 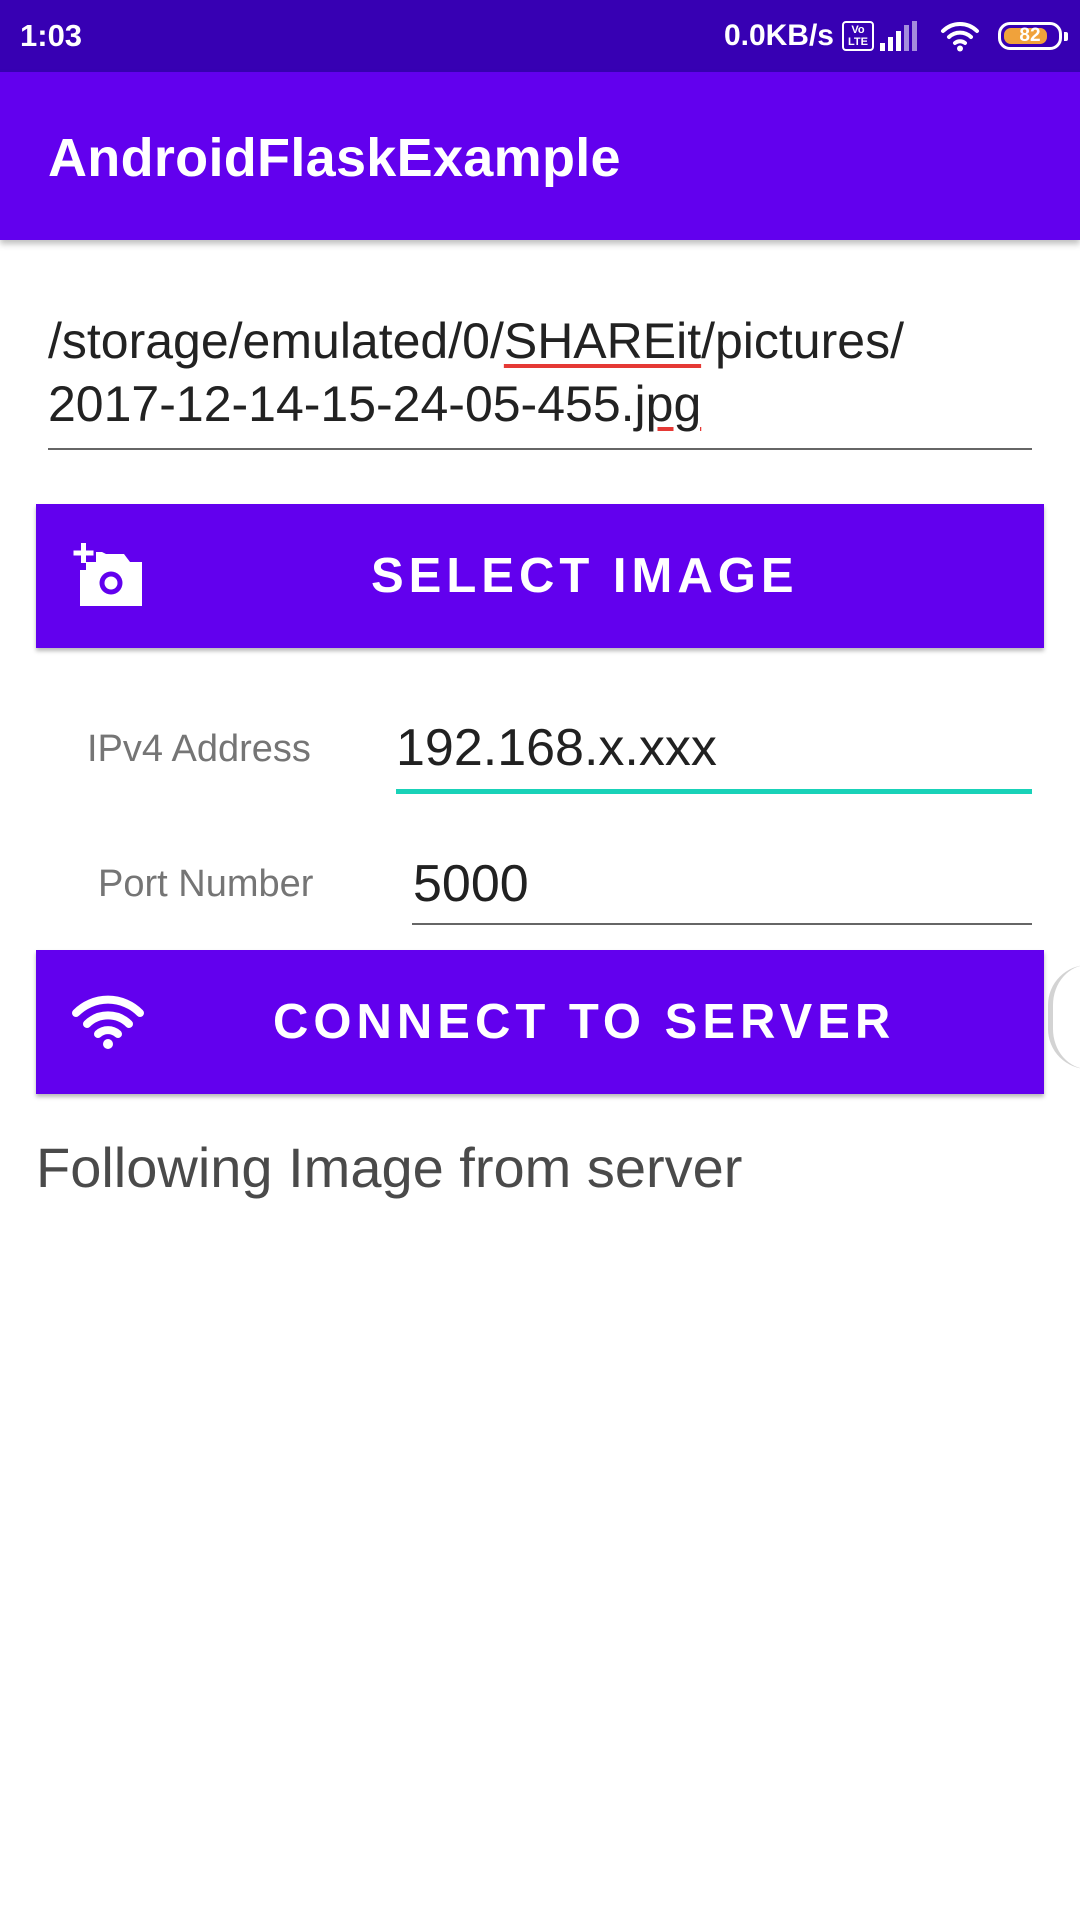 I want to click on path-segment-misspelled: SHAREit, so click(x=602, y=341).